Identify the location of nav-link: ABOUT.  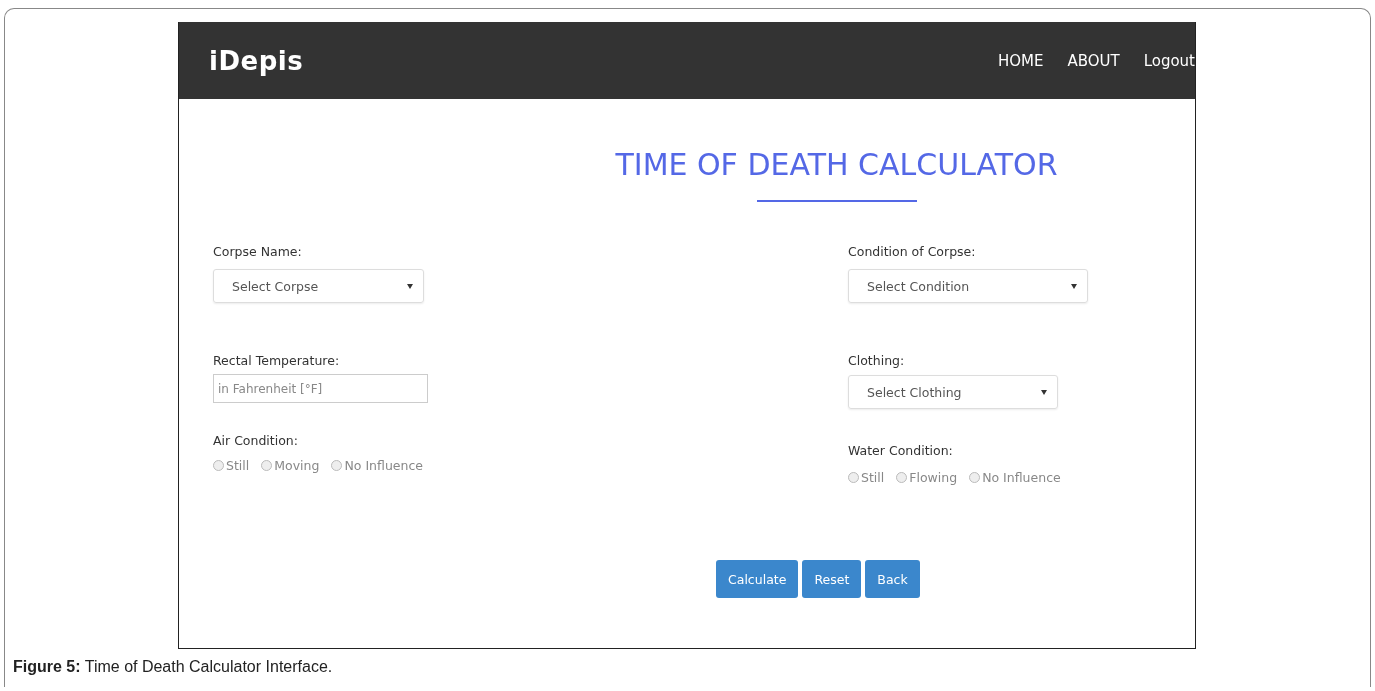
(1093, 60).